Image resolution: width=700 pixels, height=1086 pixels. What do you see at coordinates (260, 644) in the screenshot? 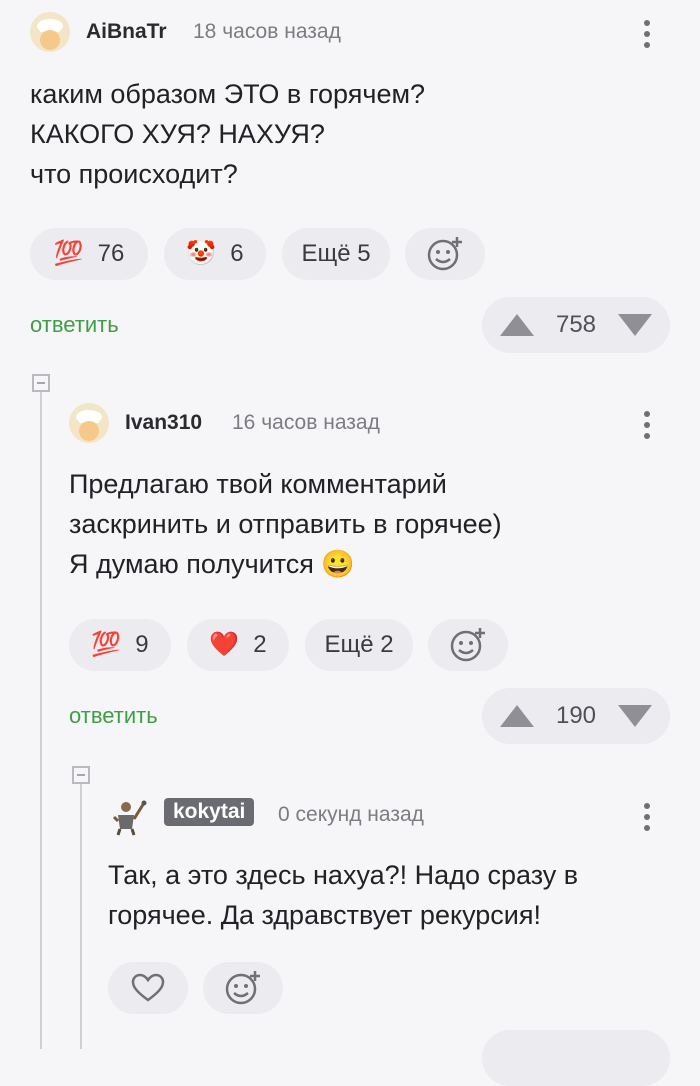
I see `reaction-count: 2` at bounding box center [260, 644].